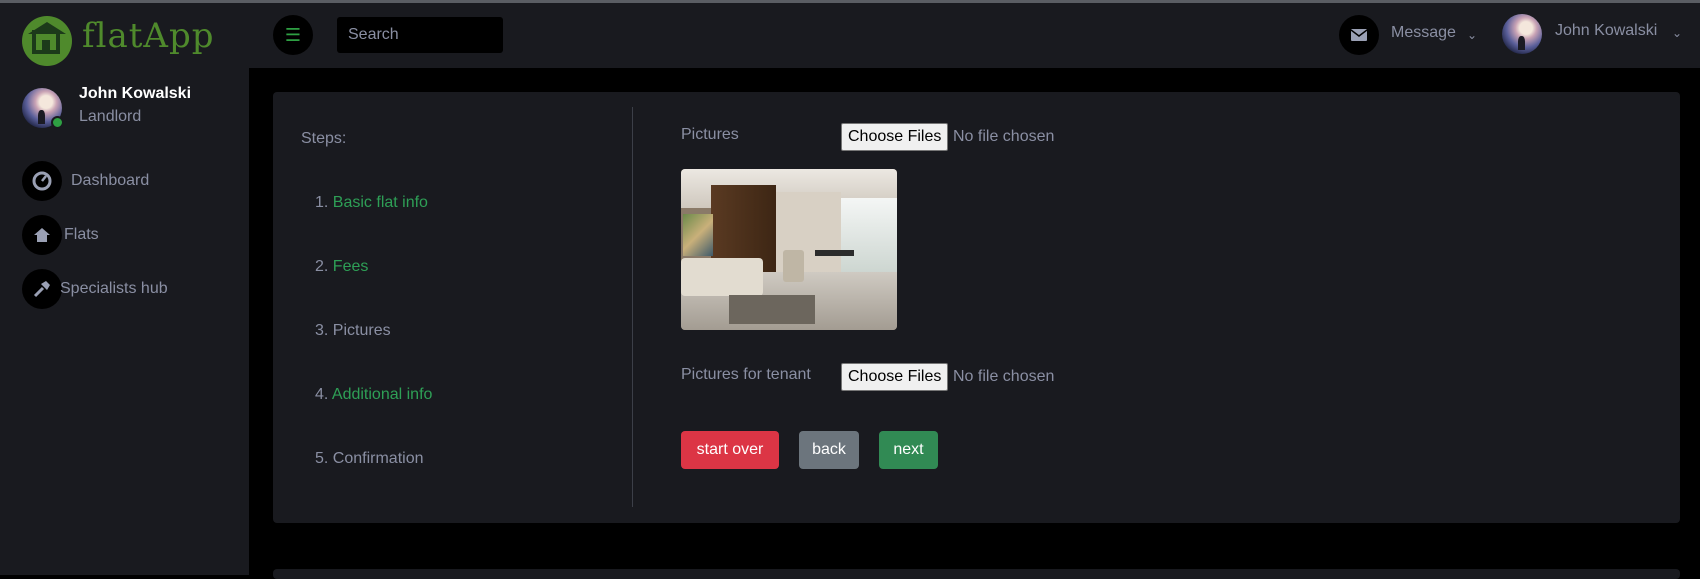  What do you see at coordinates (829, 450) in the screenshot?
I see `back-button: back` at bounding box center [829, 450].